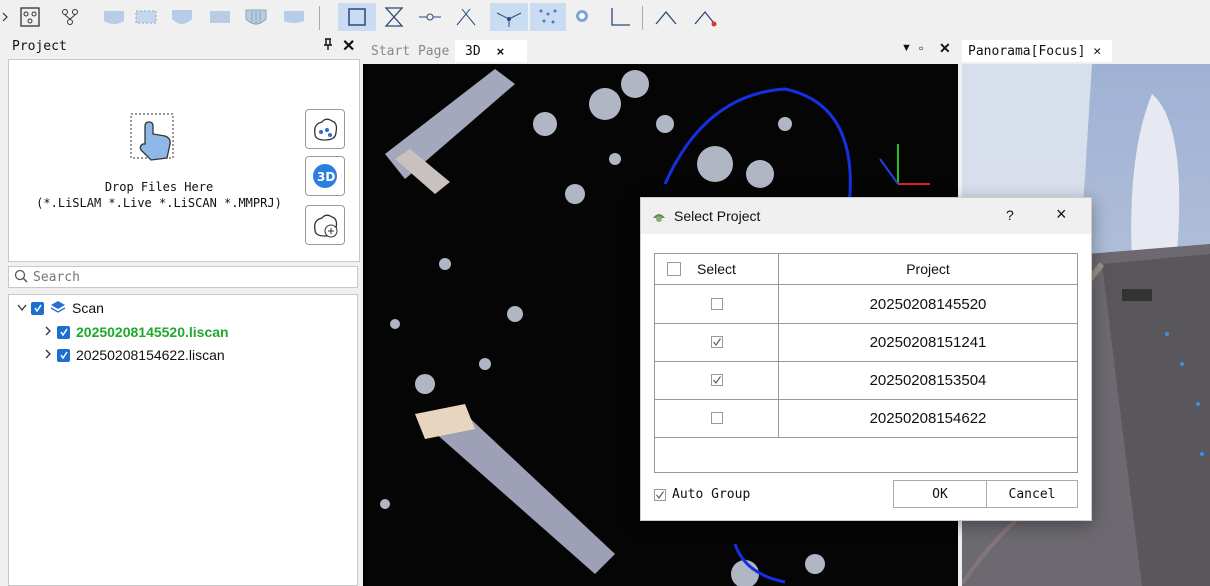  What do you see at coordinates (159, 143) in the screenshot?
I see `drop-hand-icon` at bounding box center [159, 143].